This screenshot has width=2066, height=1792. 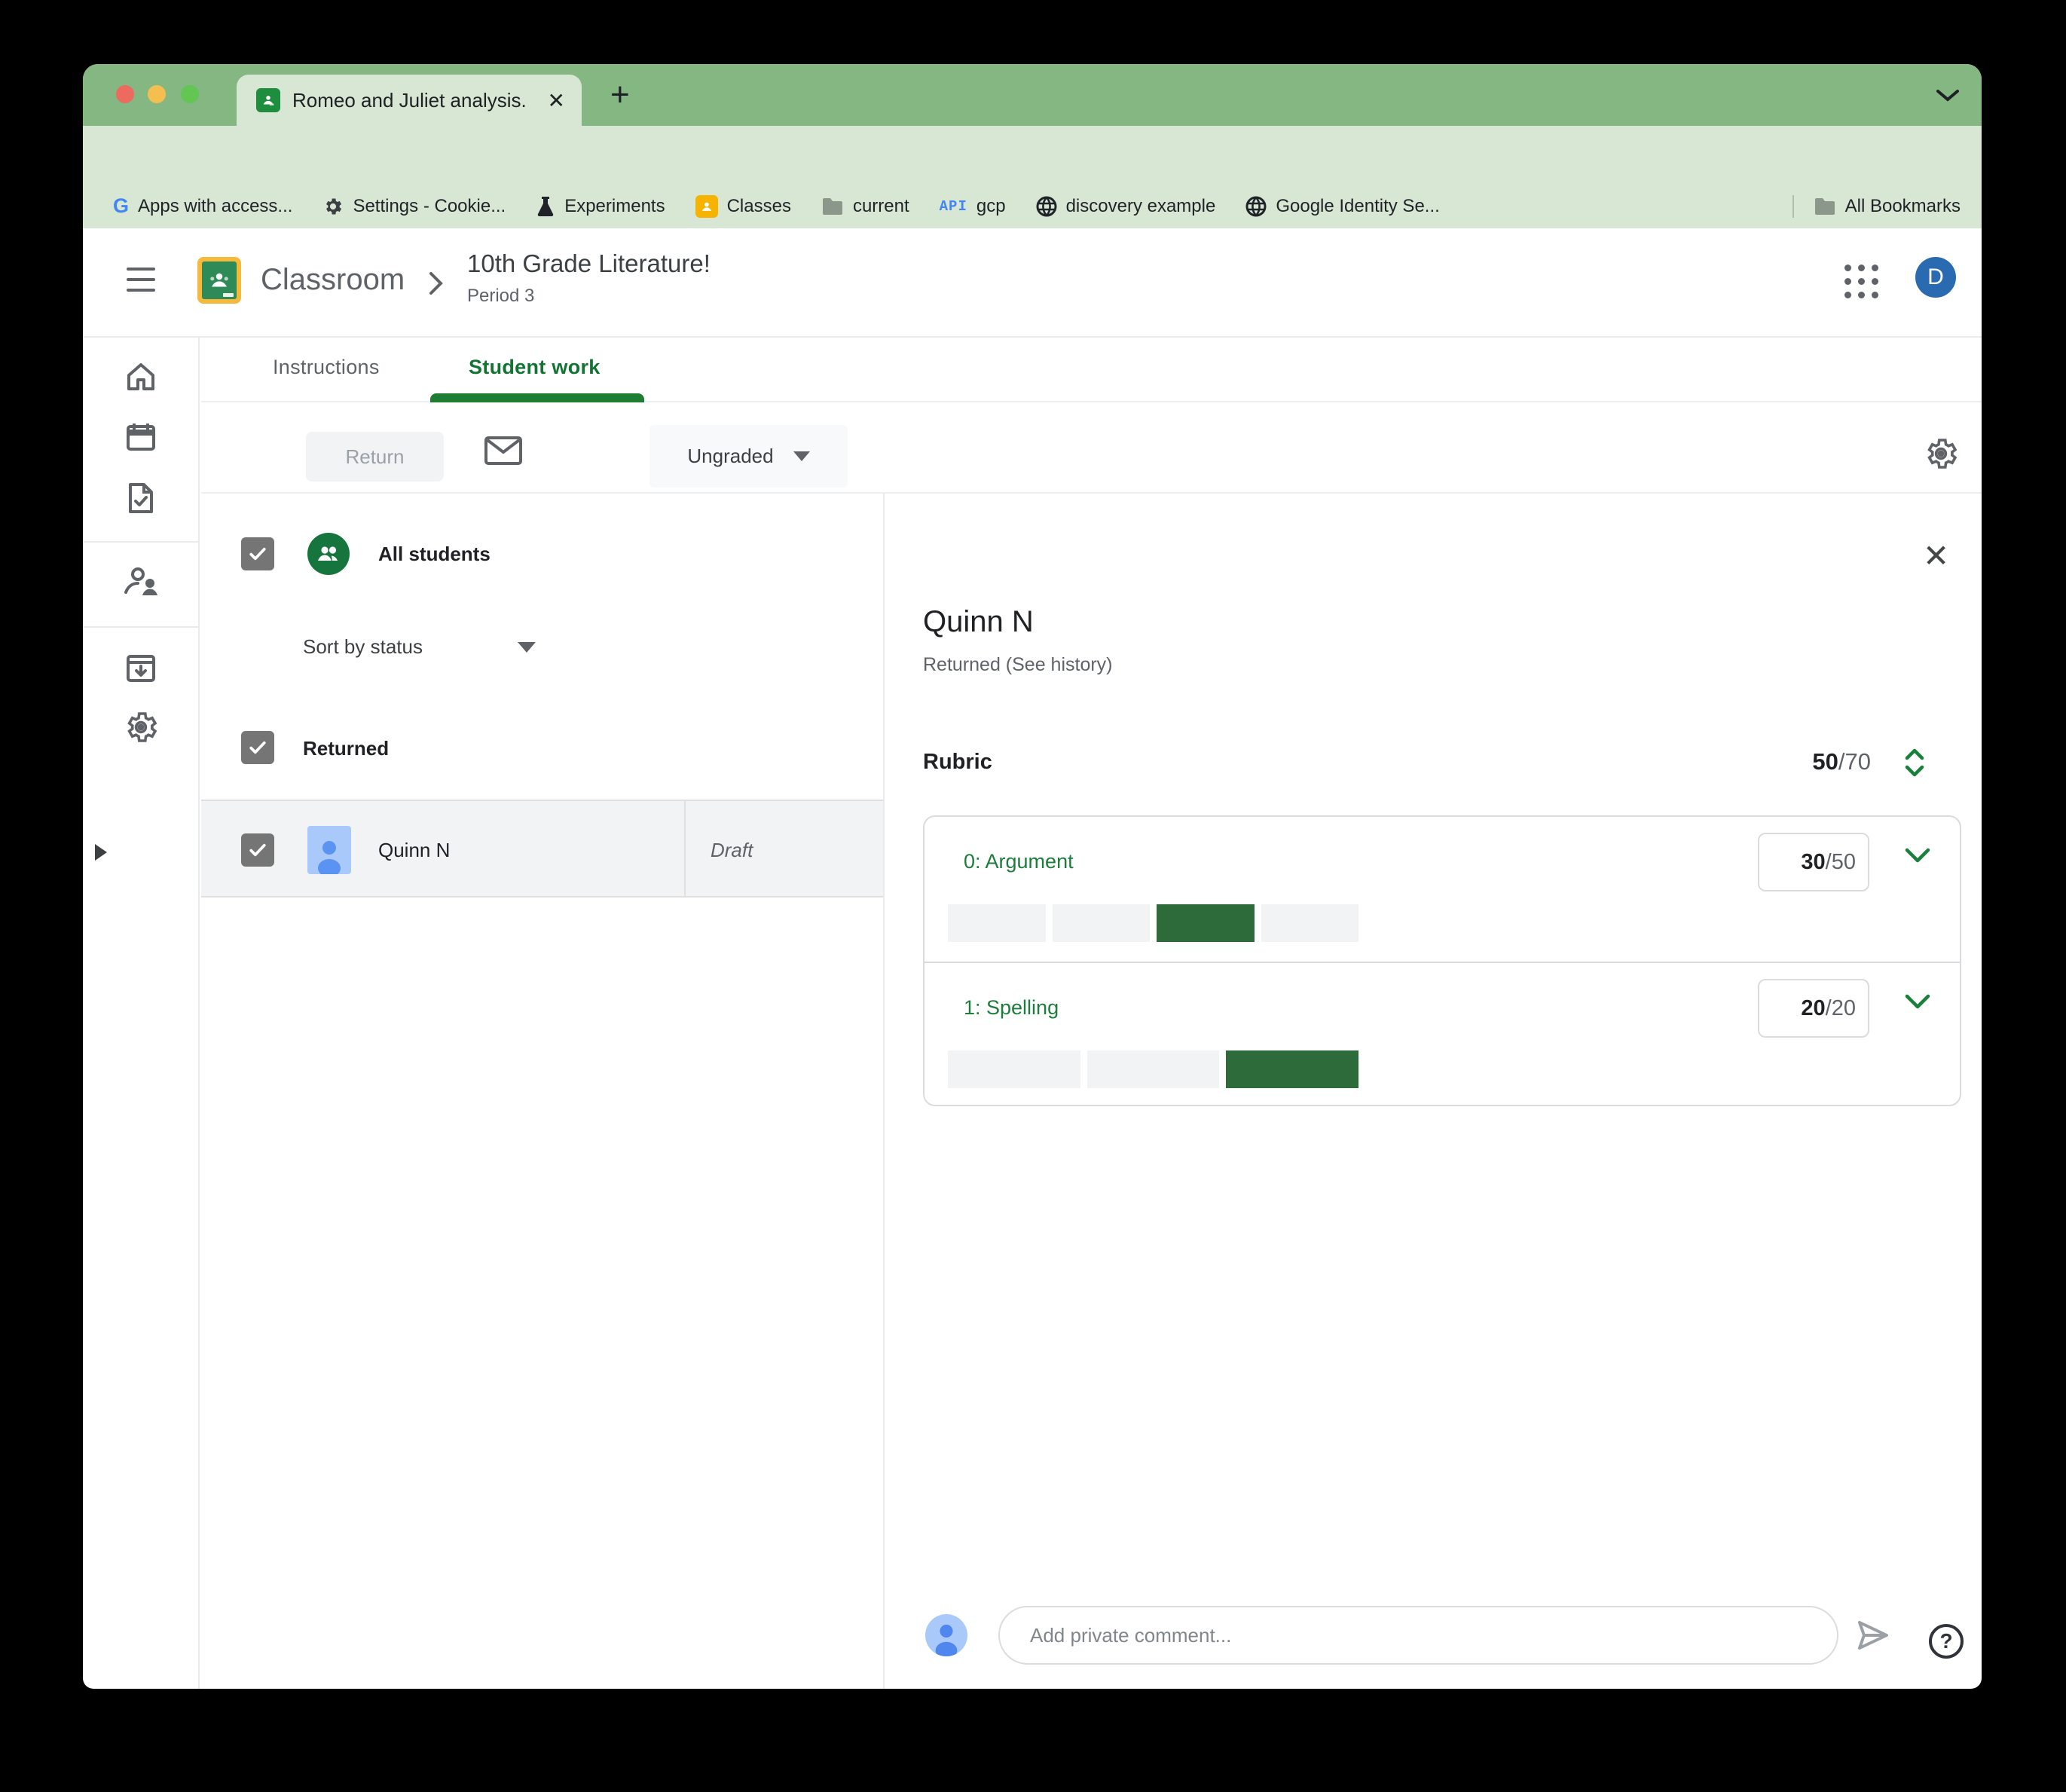 What do you see at coordinates (141, 280) in the screenshot?
I see `main-menu-icon` at bounding box center [141, 280].